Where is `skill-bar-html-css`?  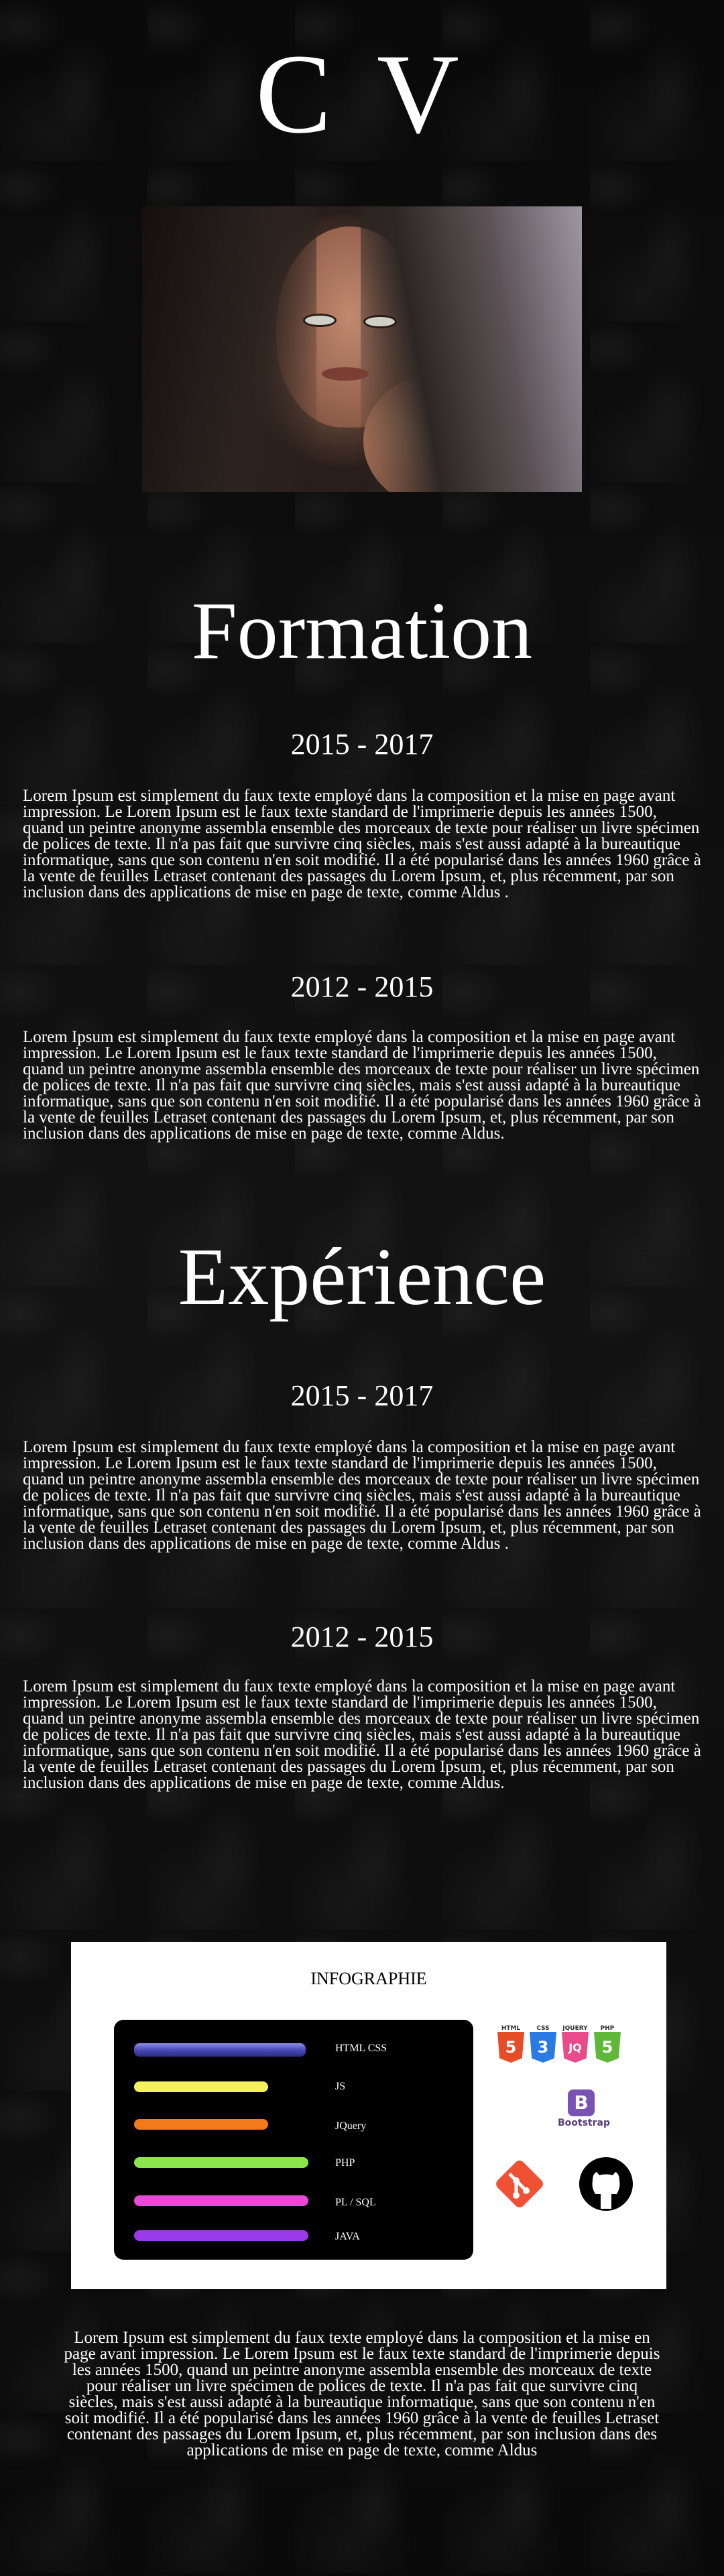 skill-bar-html-css is located at coordinates (220, 2050).